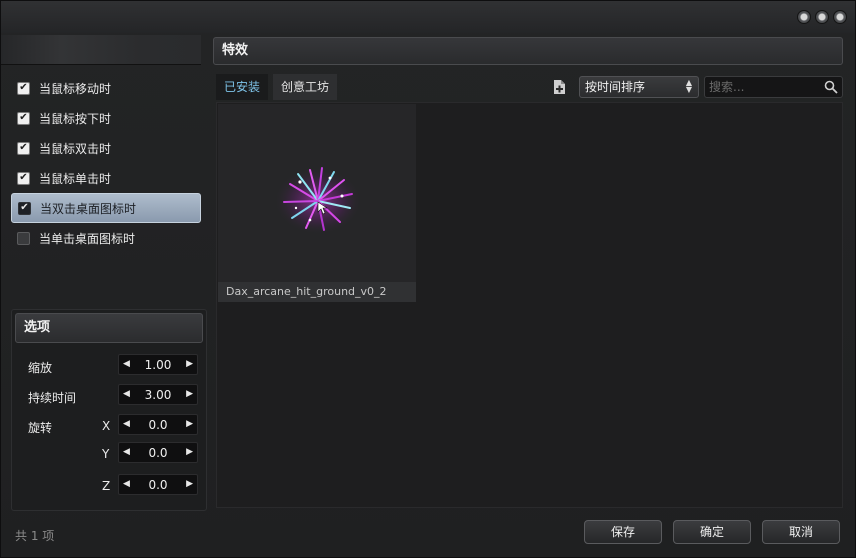 This screenshot has width=856, height=558. I want to click on sort-select: 按时间排序 ▲ ▼, so click(639, 87).